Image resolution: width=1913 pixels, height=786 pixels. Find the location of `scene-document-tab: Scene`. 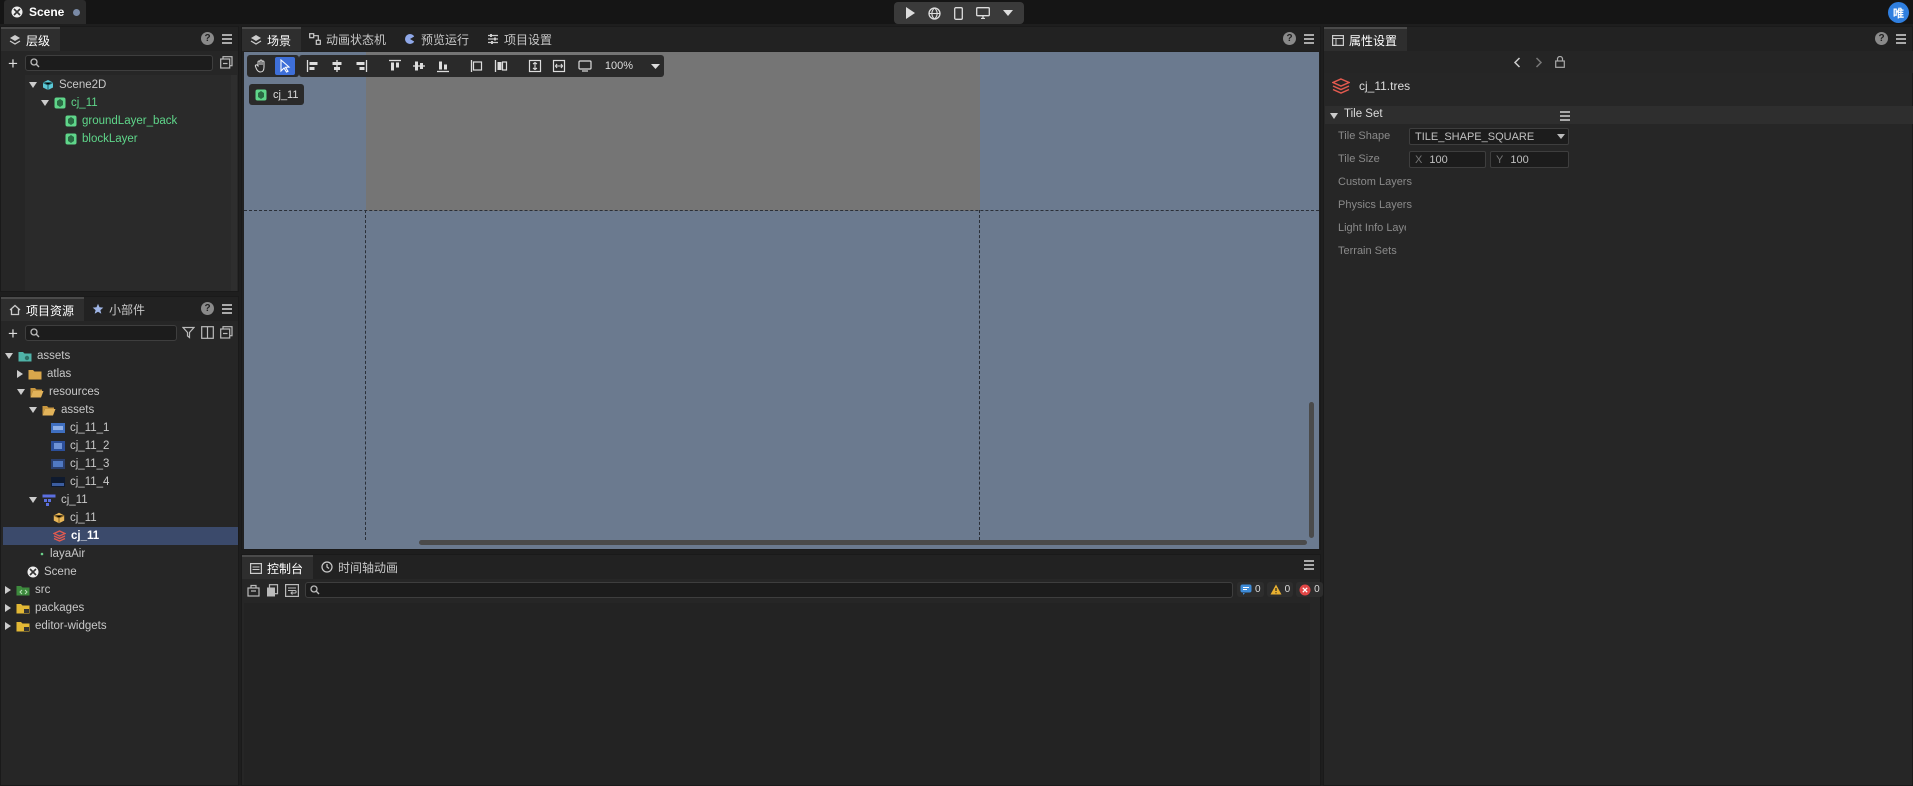

scene-document-tab: Scene is located at coordinates (45, 12).